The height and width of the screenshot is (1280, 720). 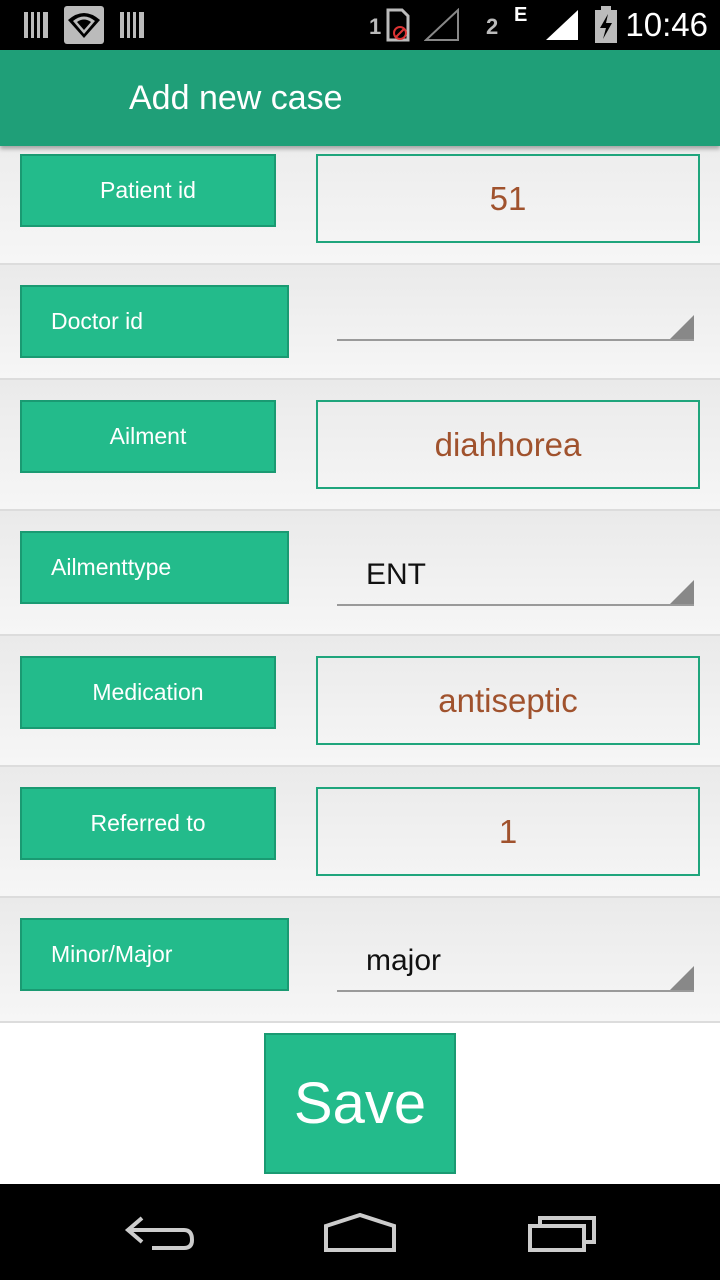 What do you see at coordinates (396, 574) in the screenshot?
I see `ailment-type-spinner-value: ENT` at bounding box center [396, 574].